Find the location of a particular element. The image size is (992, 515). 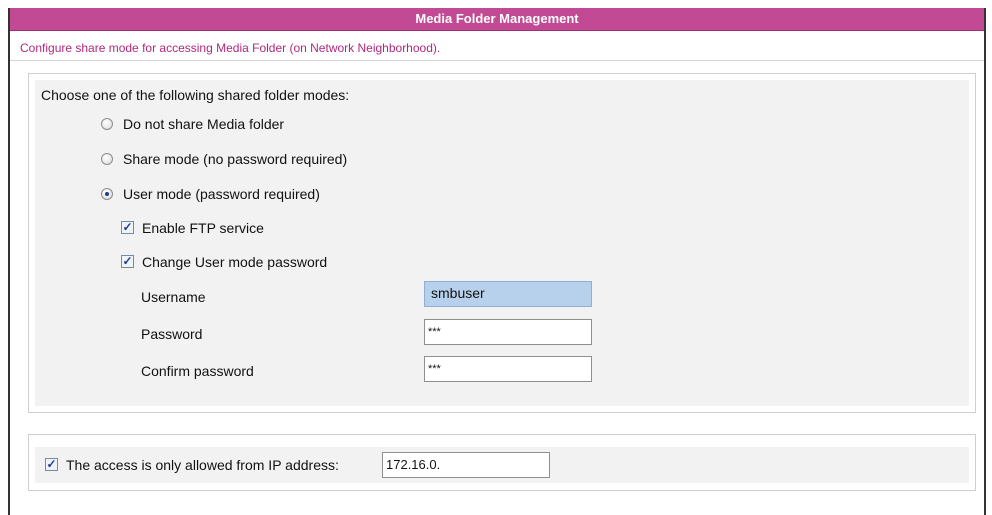

ip-restriction-checkbox: ✓ is located at coordinates (51, 464).